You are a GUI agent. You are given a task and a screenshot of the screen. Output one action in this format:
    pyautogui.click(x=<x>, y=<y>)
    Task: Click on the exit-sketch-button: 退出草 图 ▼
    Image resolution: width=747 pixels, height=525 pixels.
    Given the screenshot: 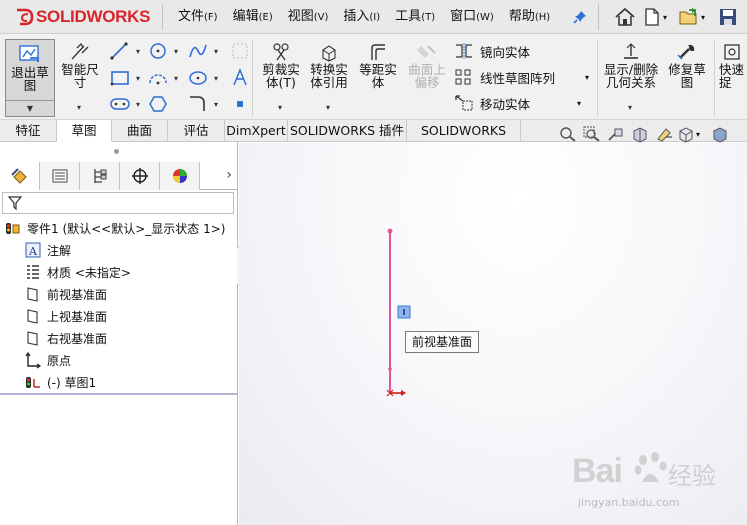 What is the action you would take?
    pyautogui.click(x=30, y=78)
    